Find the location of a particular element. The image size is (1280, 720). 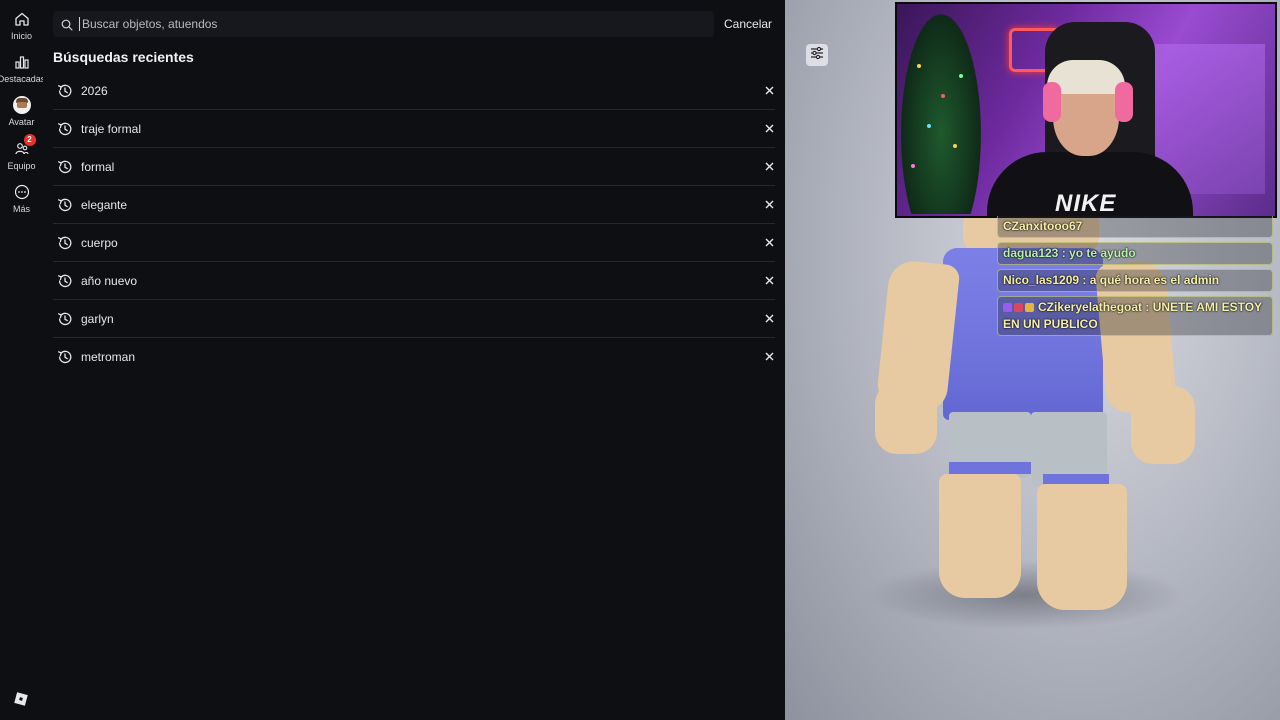

recent-search-item: 2026 is located at coordinates (414, 91).